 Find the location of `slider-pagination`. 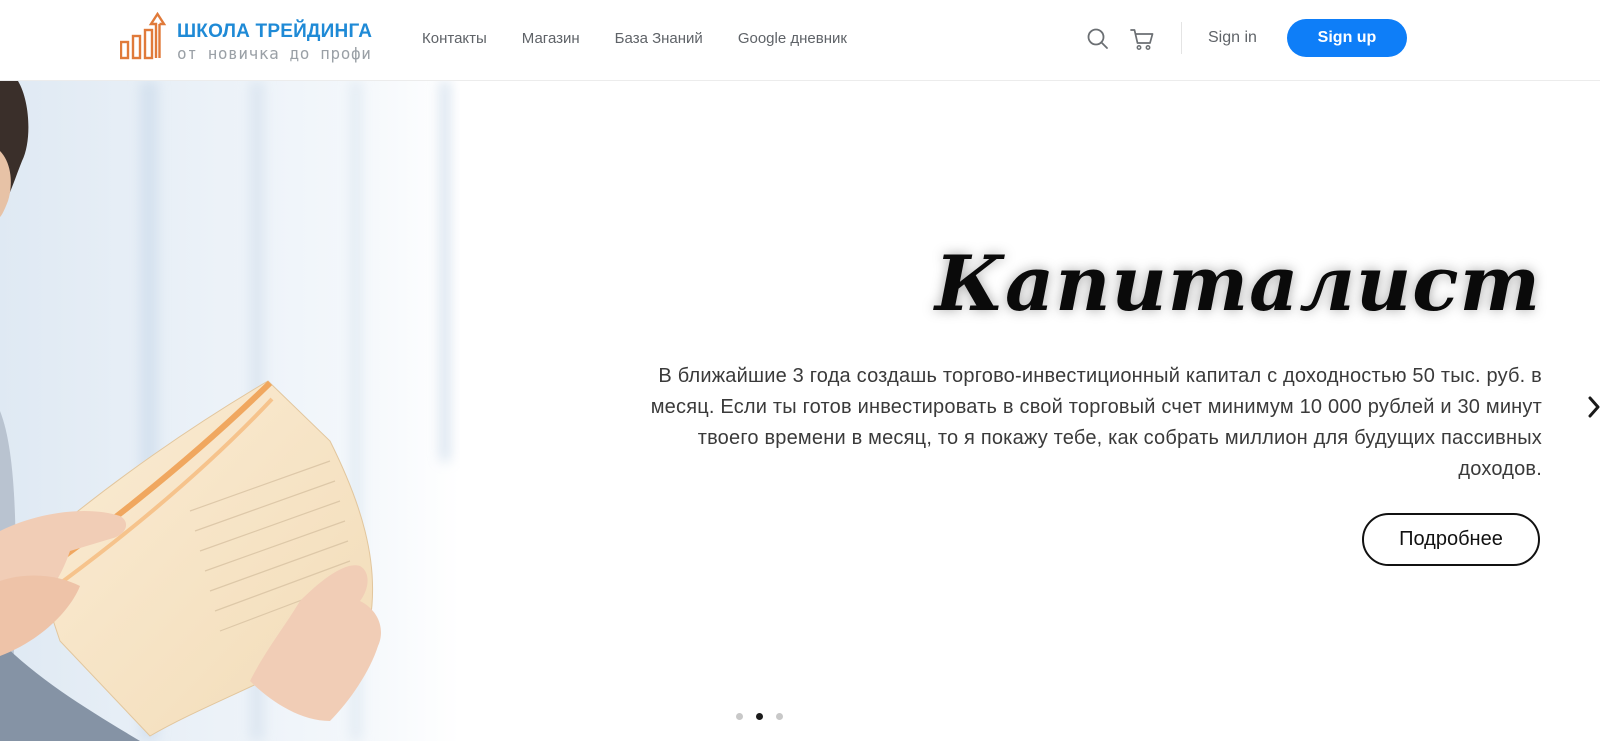

slider-pagination is located at coordinates (759, 716).